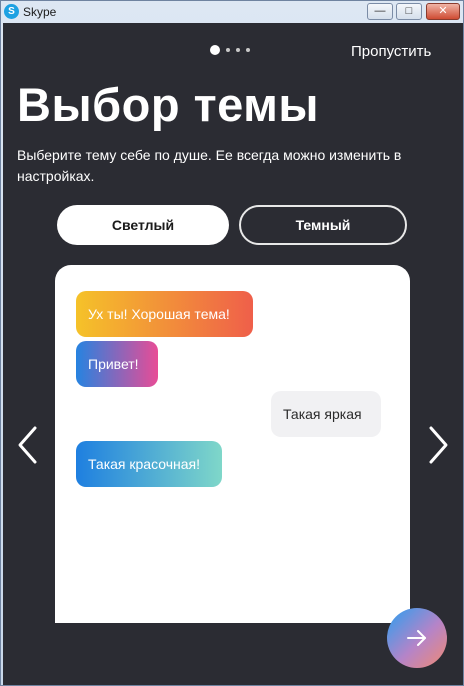 Image resolution: width=464 pixels, height=686 pixels. What do you see at coordinates (117, 364) in the screenshot?
I see `chat-bubble: Привет!` at bounding box center [117, 364].